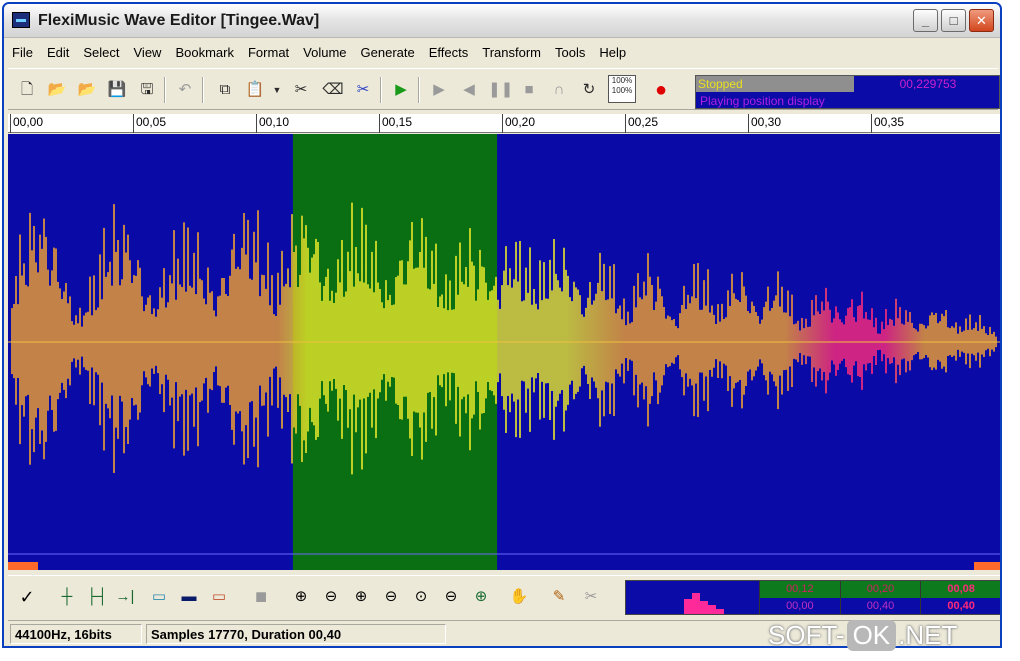  I want to click on zoom-all-icon: ⊕, so click(481, 597).